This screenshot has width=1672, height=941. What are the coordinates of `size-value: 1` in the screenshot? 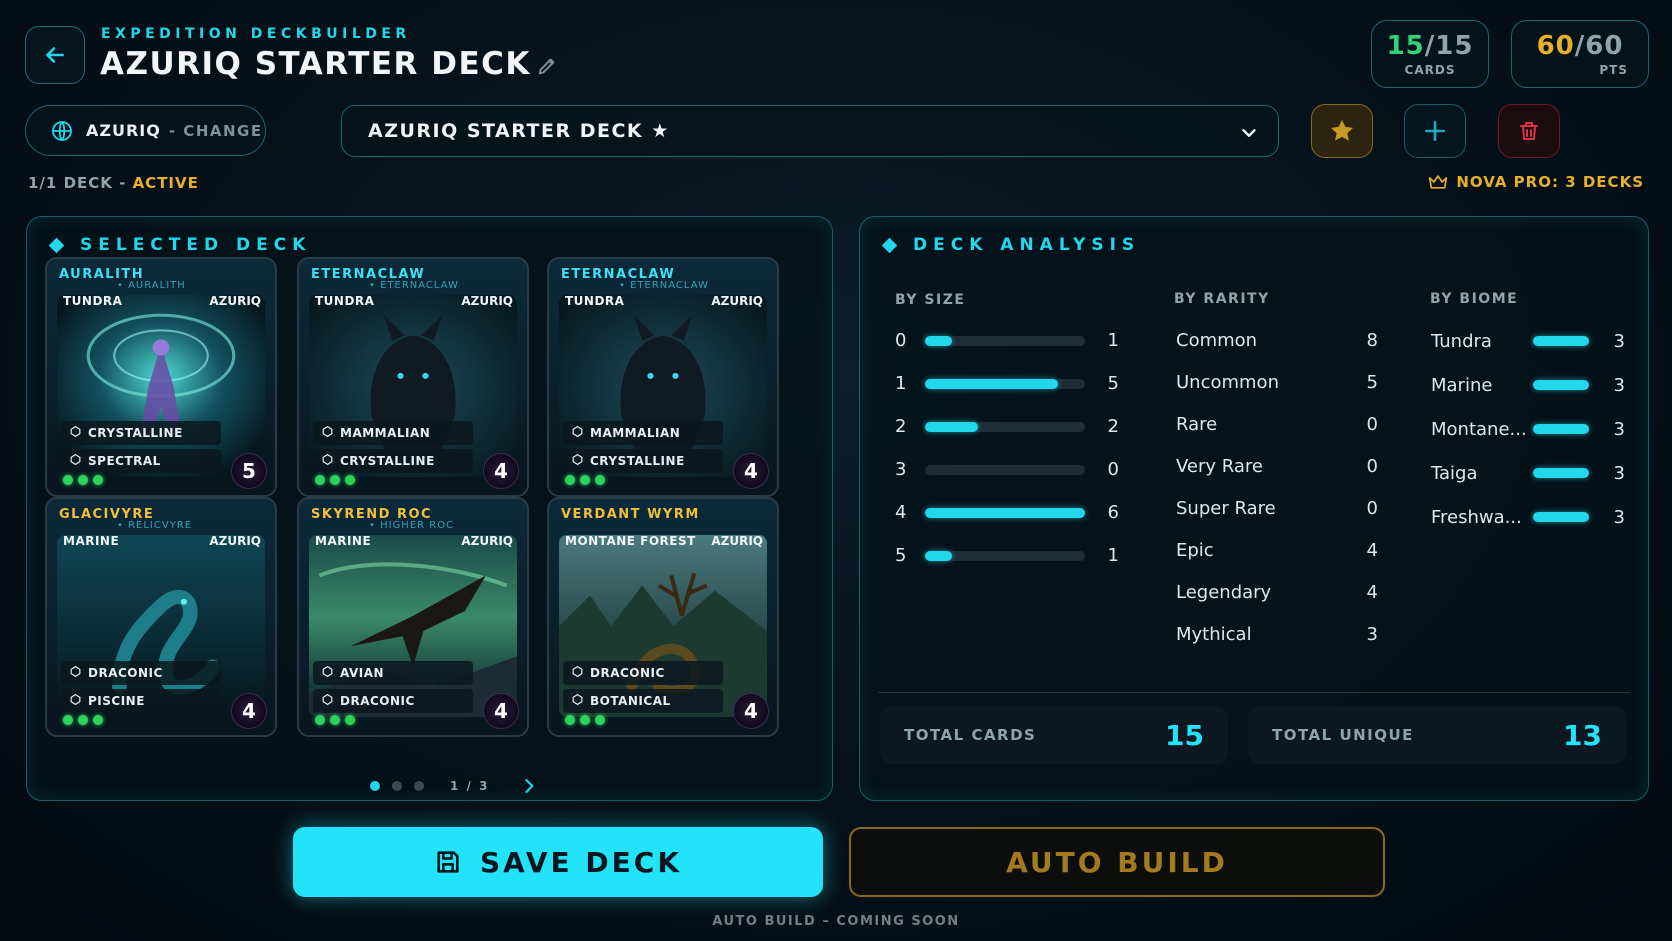 It's located at (1113, 555).